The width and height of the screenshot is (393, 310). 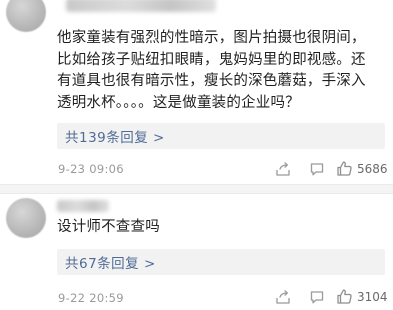 What do you see at coordinates (217, 228) in the screenshot?
I see `comment-text: 设计师不查查吗` at bounding box center [217, 228].